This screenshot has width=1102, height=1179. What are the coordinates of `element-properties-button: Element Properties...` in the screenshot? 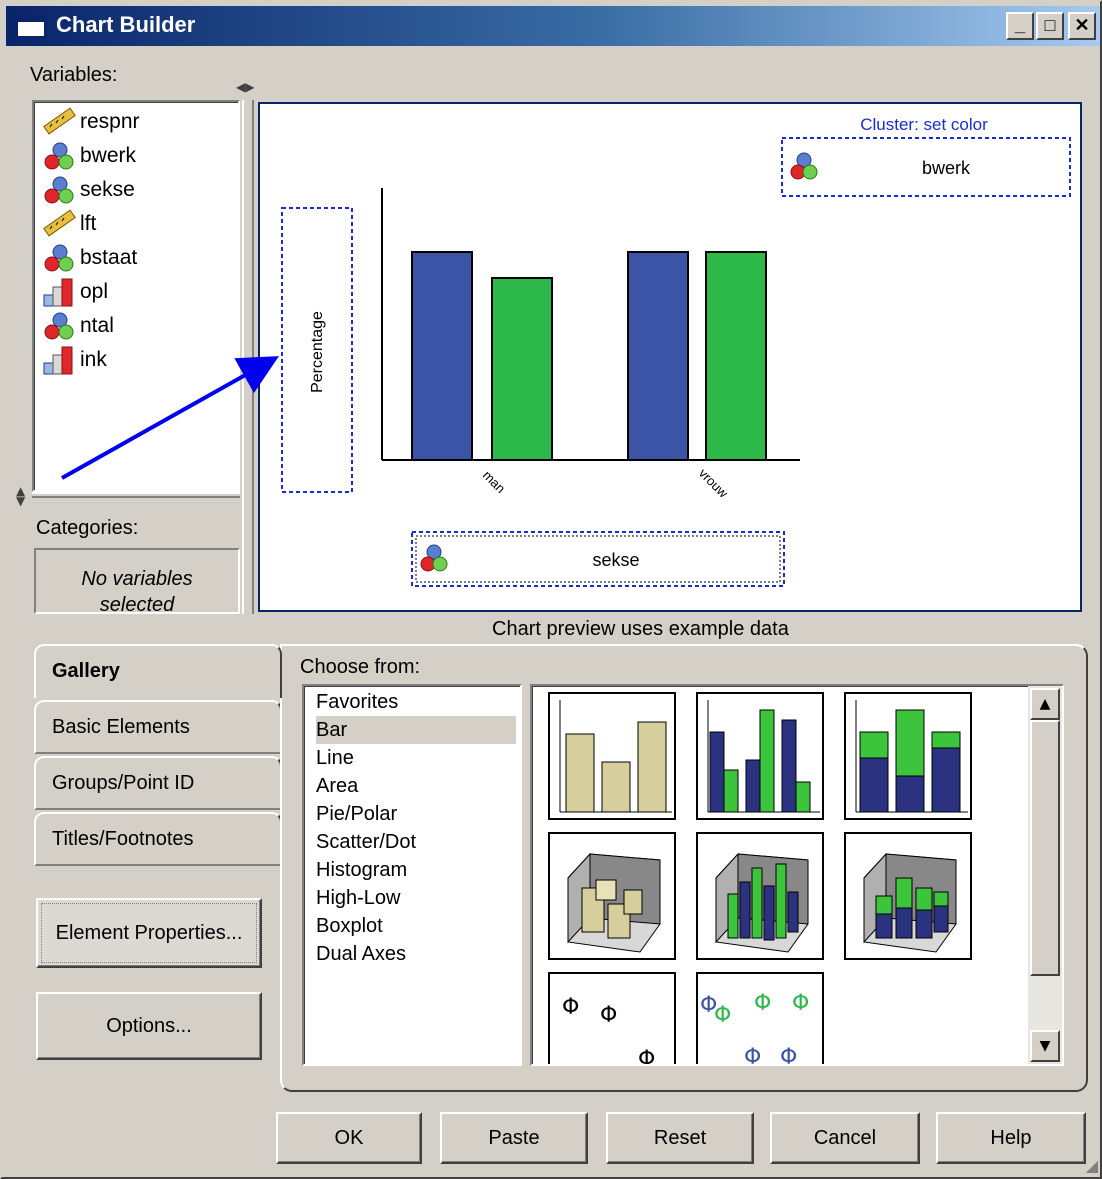 It's located at (149, 933).